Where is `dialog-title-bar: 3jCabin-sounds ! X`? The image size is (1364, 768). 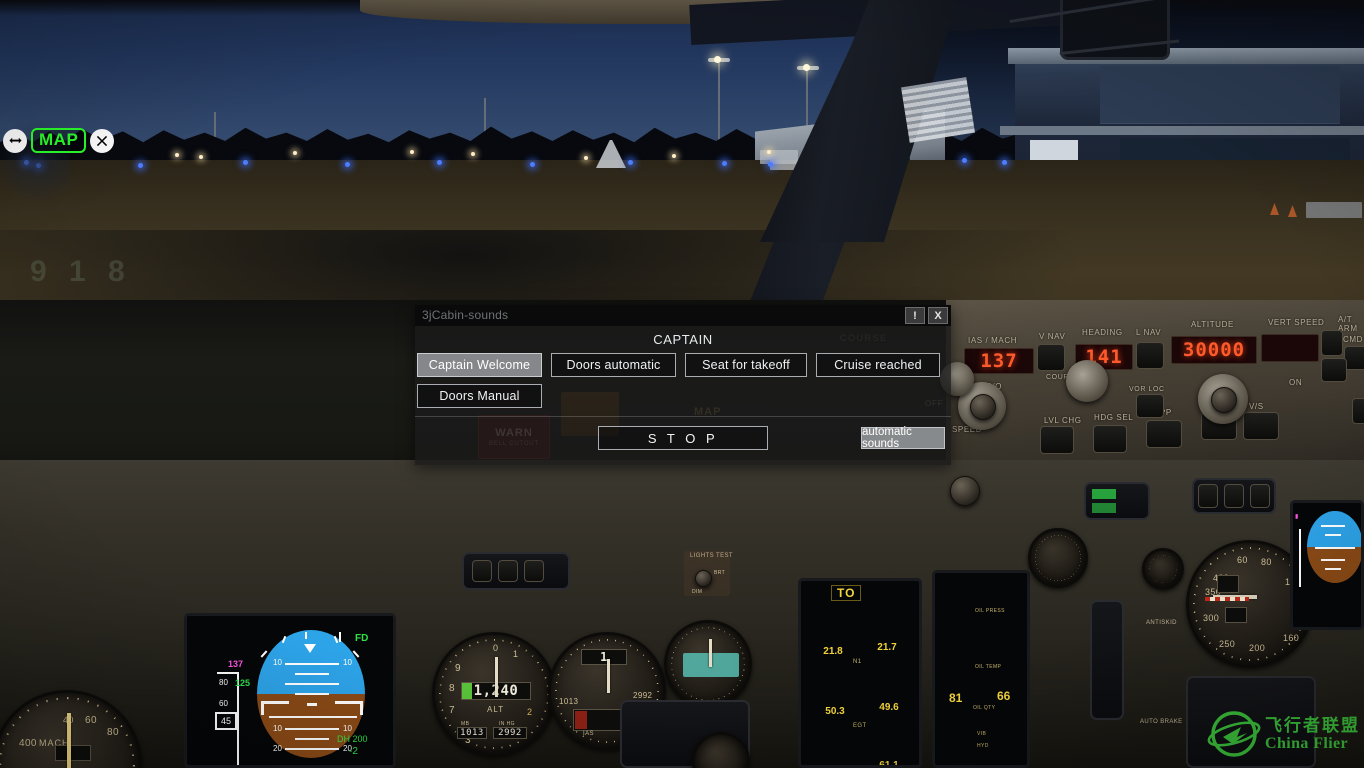 dialog-title-bar: 3jCabin-sounds ! X is located at coordinates (683, 315).